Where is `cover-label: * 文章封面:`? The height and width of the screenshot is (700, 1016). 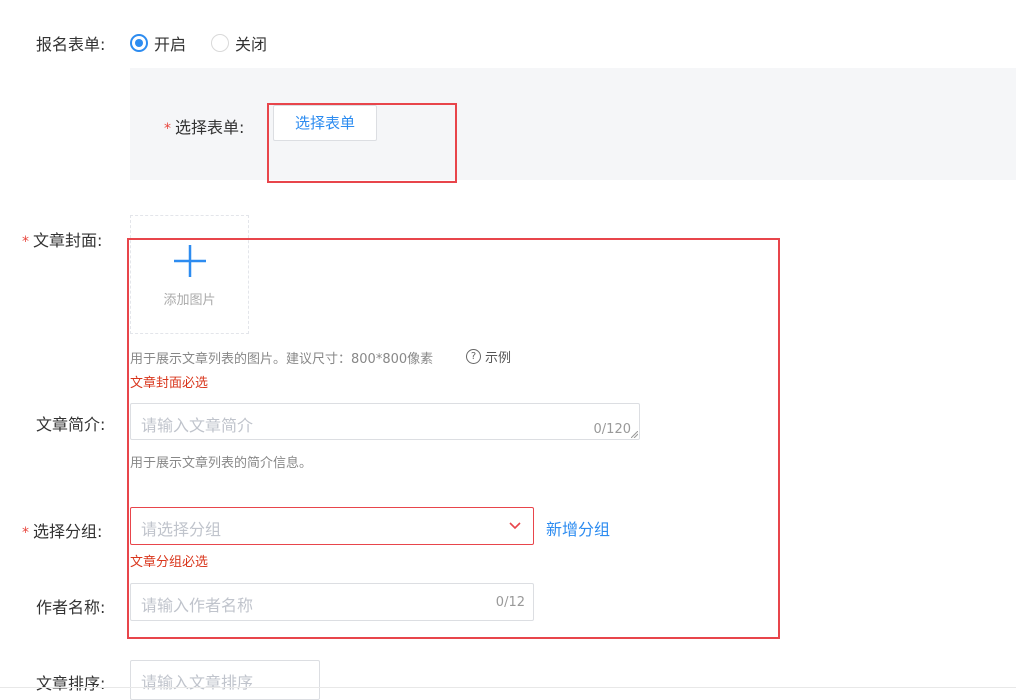
cover-label: * 文章封面: is located at coordinates (62, 239).